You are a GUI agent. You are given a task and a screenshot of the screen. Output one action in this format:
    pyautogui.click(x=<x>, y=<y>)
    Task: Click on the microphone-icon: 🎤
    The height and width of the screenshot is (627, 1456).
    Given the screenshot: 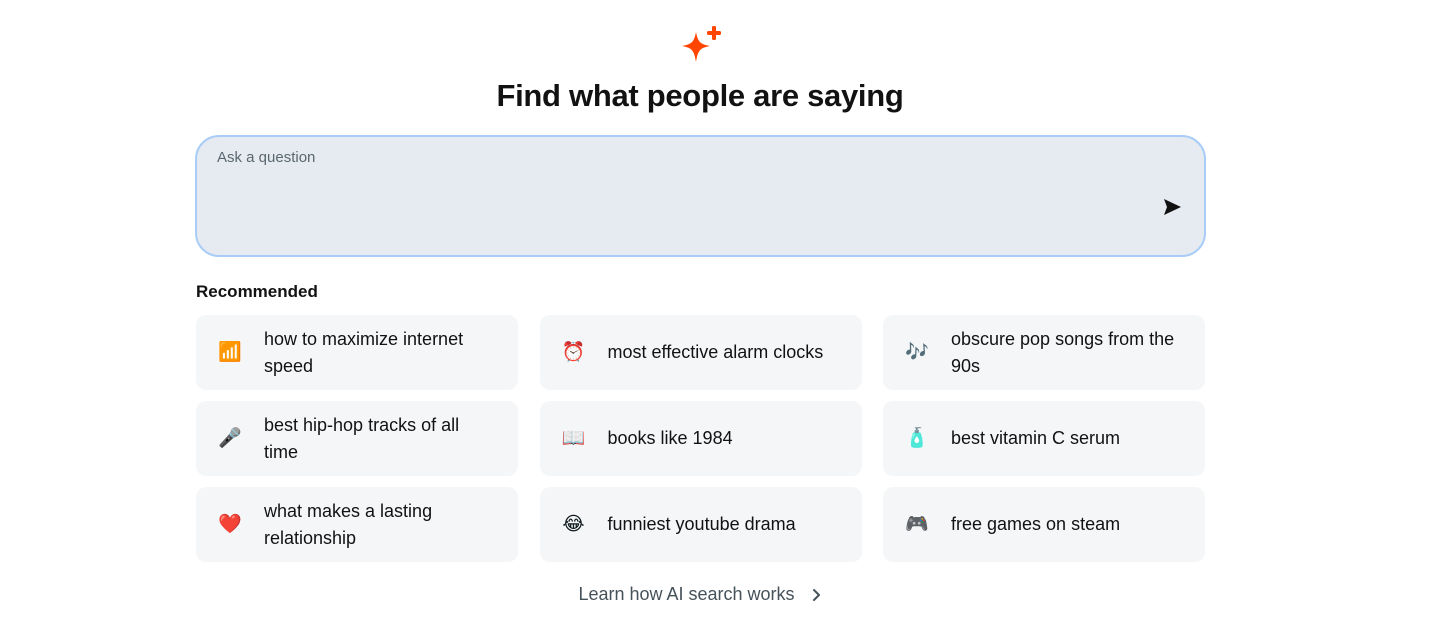 What is the action you would take?
    pyautogui.click(x=230, y=438)
    